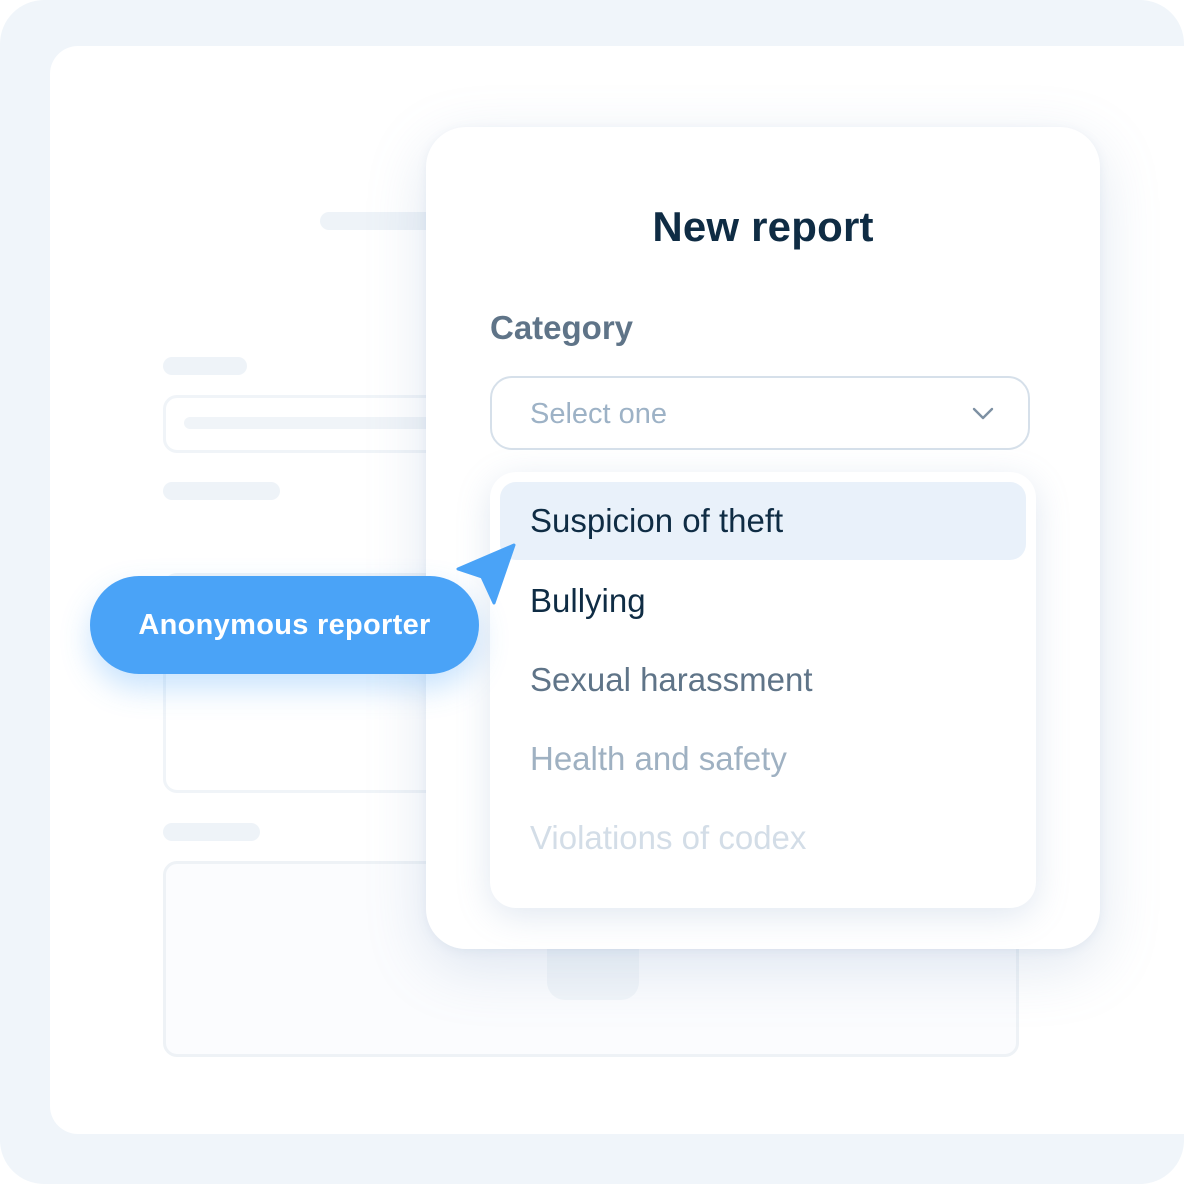  I want to click on skeleton-input-box, so click(316, 424).